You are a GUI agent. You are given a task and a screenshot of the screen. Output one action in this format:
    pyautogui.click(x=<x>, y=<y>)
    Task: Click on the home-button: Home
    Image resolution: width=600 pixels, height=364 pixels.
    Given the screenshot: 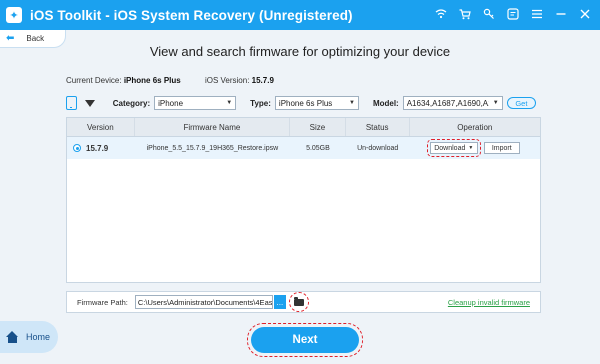 What is the action you would take?
    pyautogui.click(x=29, y=337)
    